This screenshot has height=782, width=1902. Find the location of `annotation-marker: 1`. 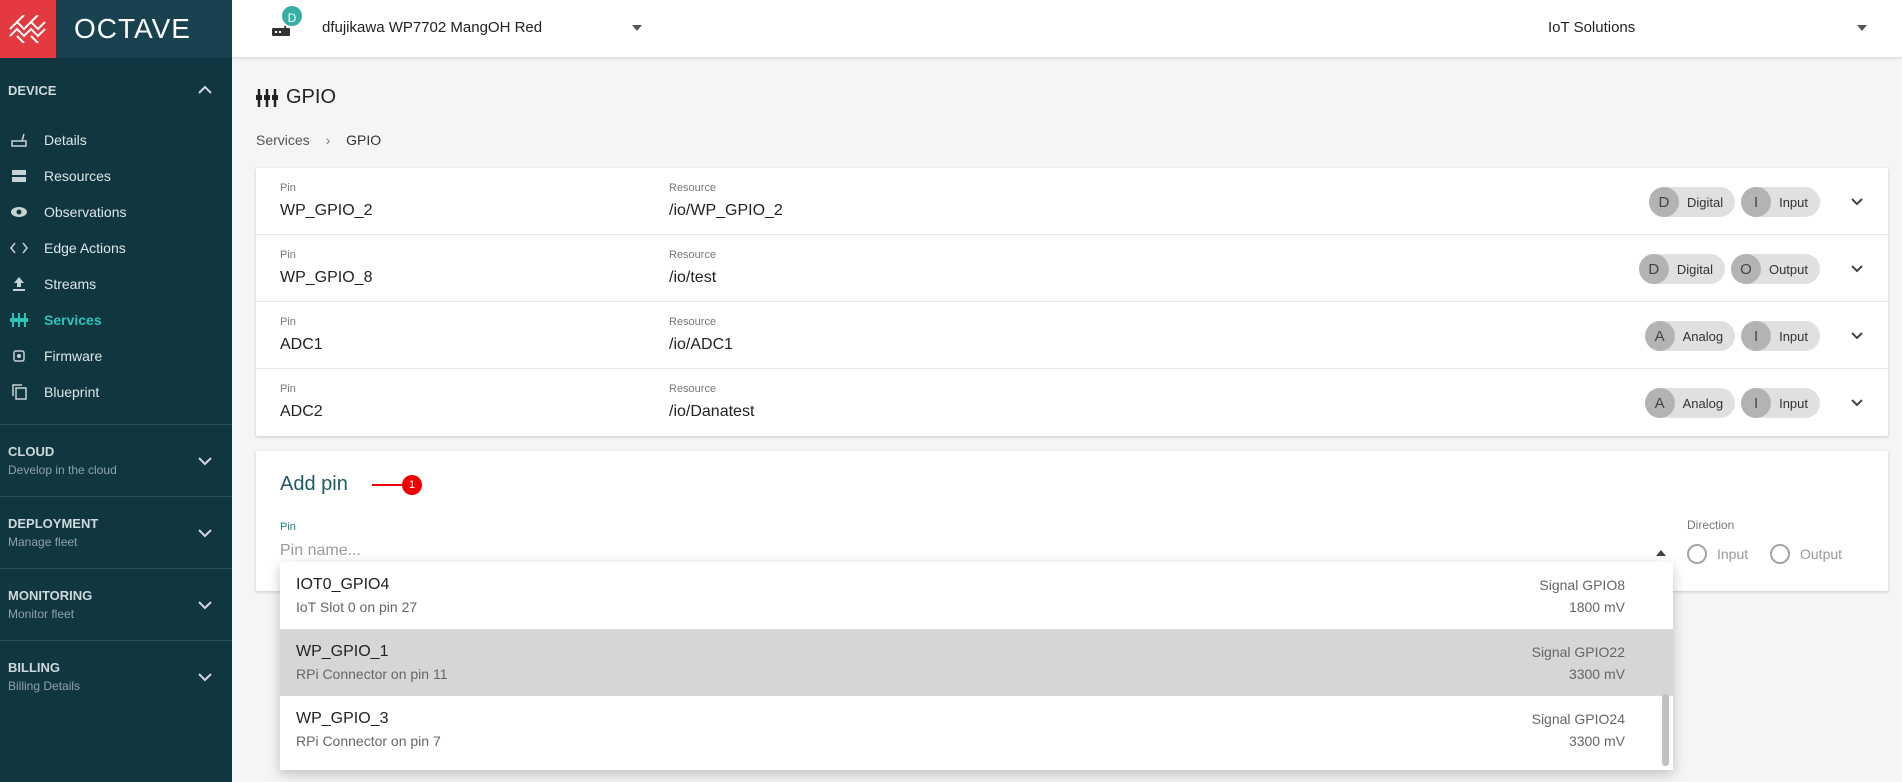

annotation-marker: 1 is located at coordinates (397, 485).